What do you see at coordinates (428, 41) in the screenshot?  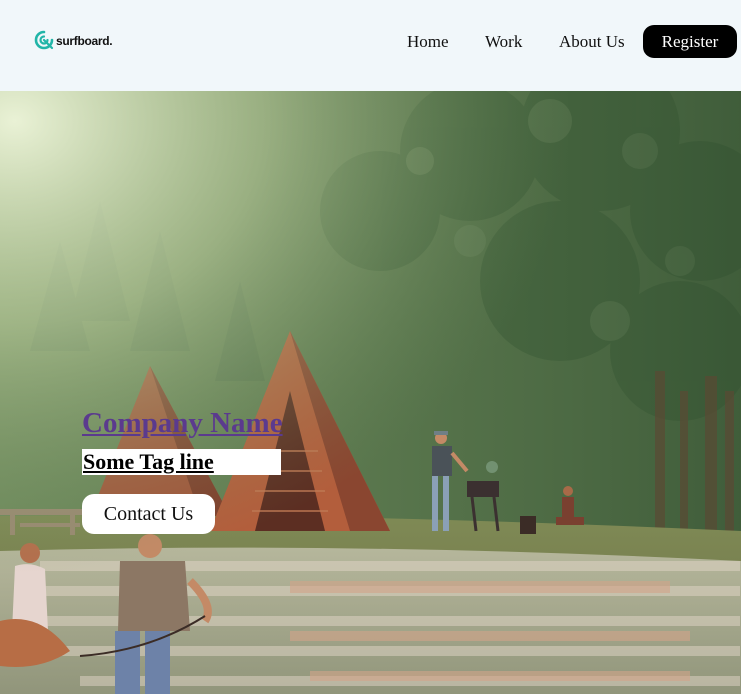 I see `nav-home: Home` at bounding box center [428, 41].